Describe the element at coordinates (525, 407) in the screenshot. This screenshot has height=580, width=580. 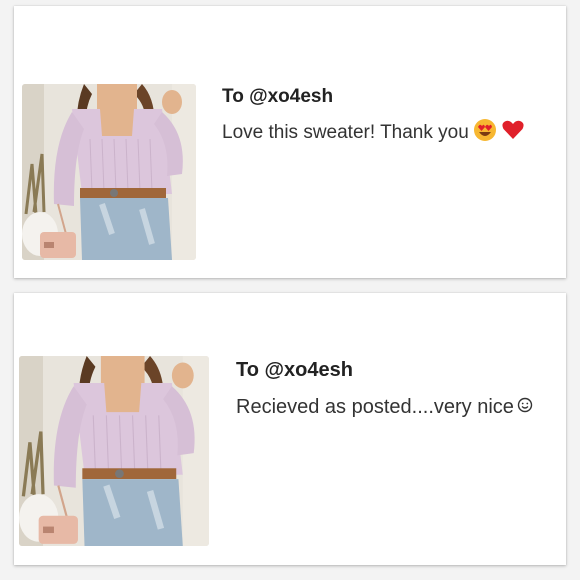
I see `smiley-emoji-icon` at that location.